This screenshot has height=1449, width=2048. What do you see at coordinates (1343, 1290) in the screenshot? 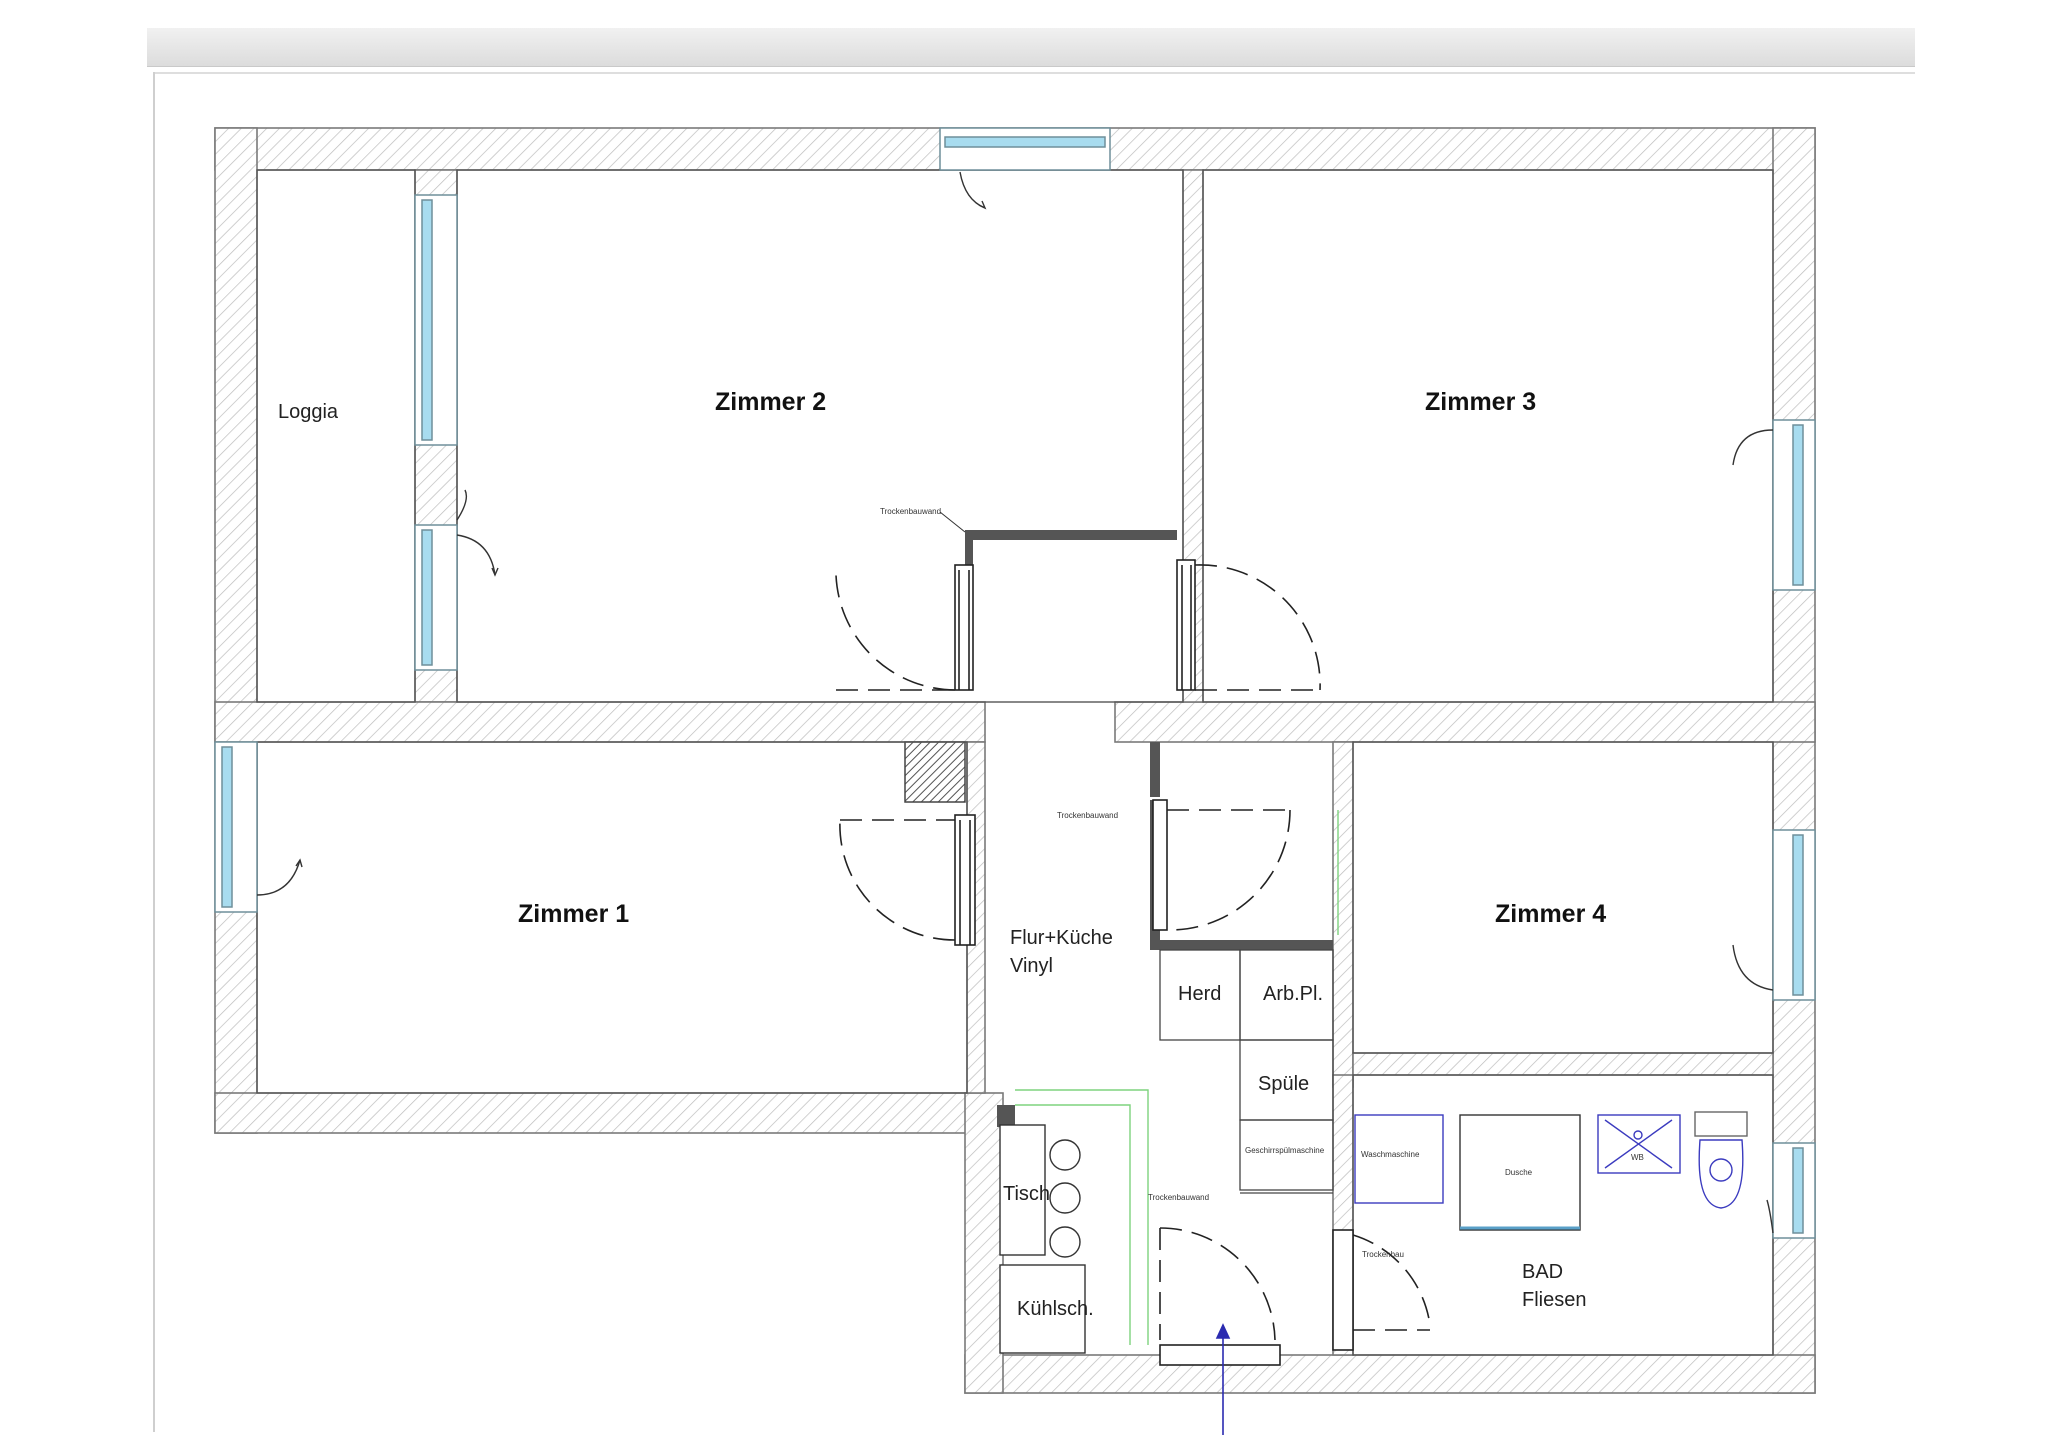
I see `door-bad` at bounding box center [1343, 1290].